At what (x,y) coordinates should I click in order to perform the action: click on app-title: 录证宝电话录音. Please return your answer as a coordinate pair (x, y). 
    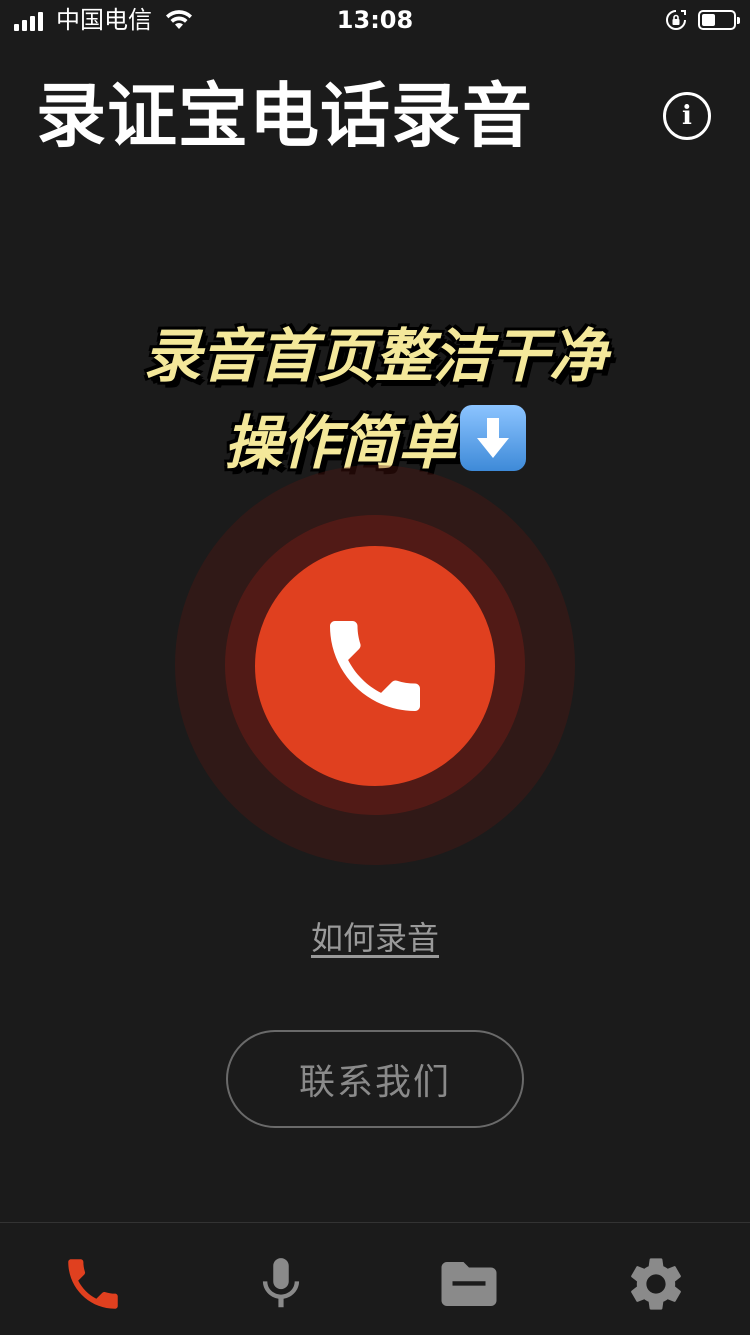
    Looking at the image, I should click on (284, 116).